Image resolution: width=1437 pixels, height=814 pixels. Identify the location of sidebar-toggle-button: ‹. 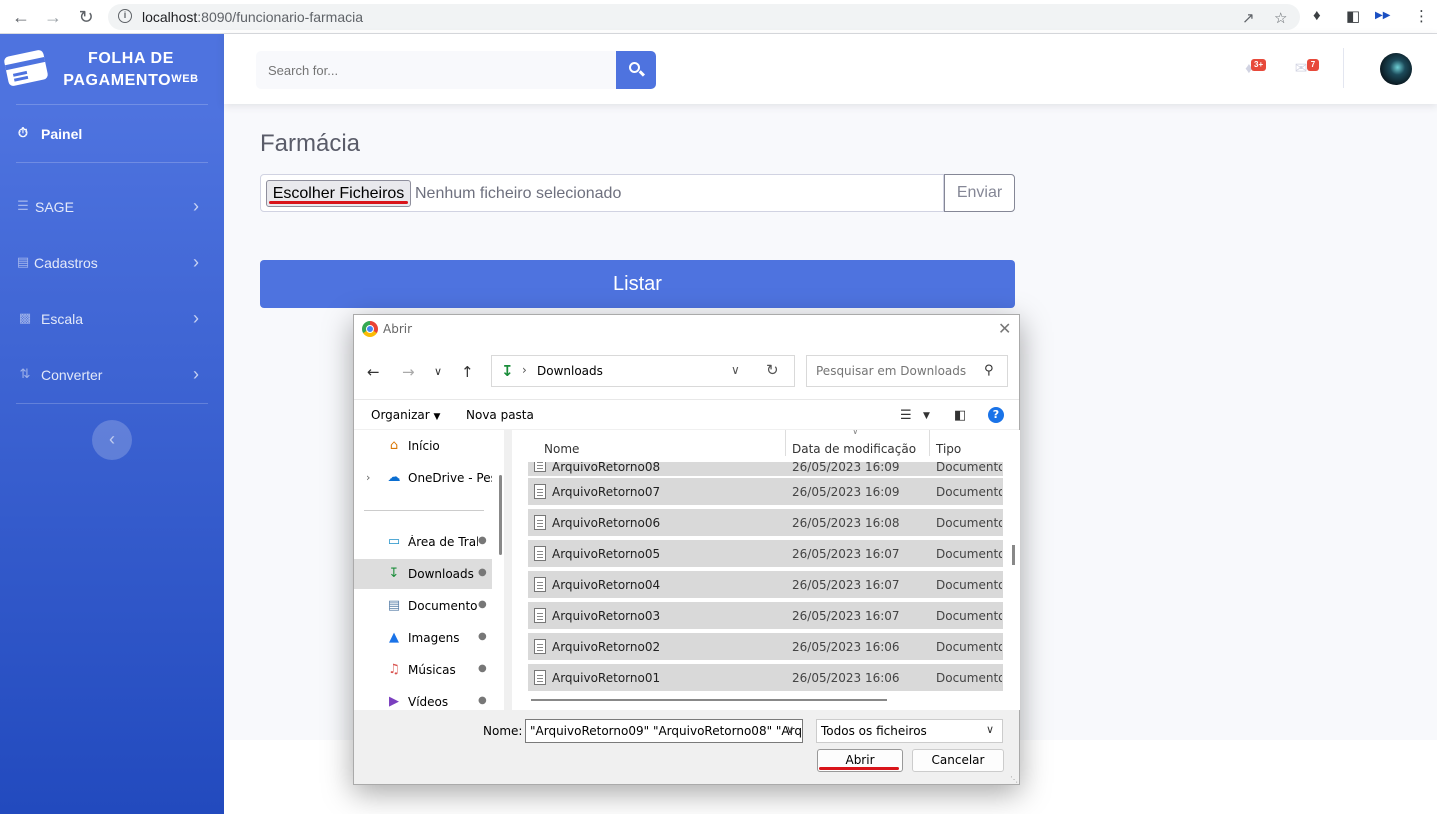
(112, 440).